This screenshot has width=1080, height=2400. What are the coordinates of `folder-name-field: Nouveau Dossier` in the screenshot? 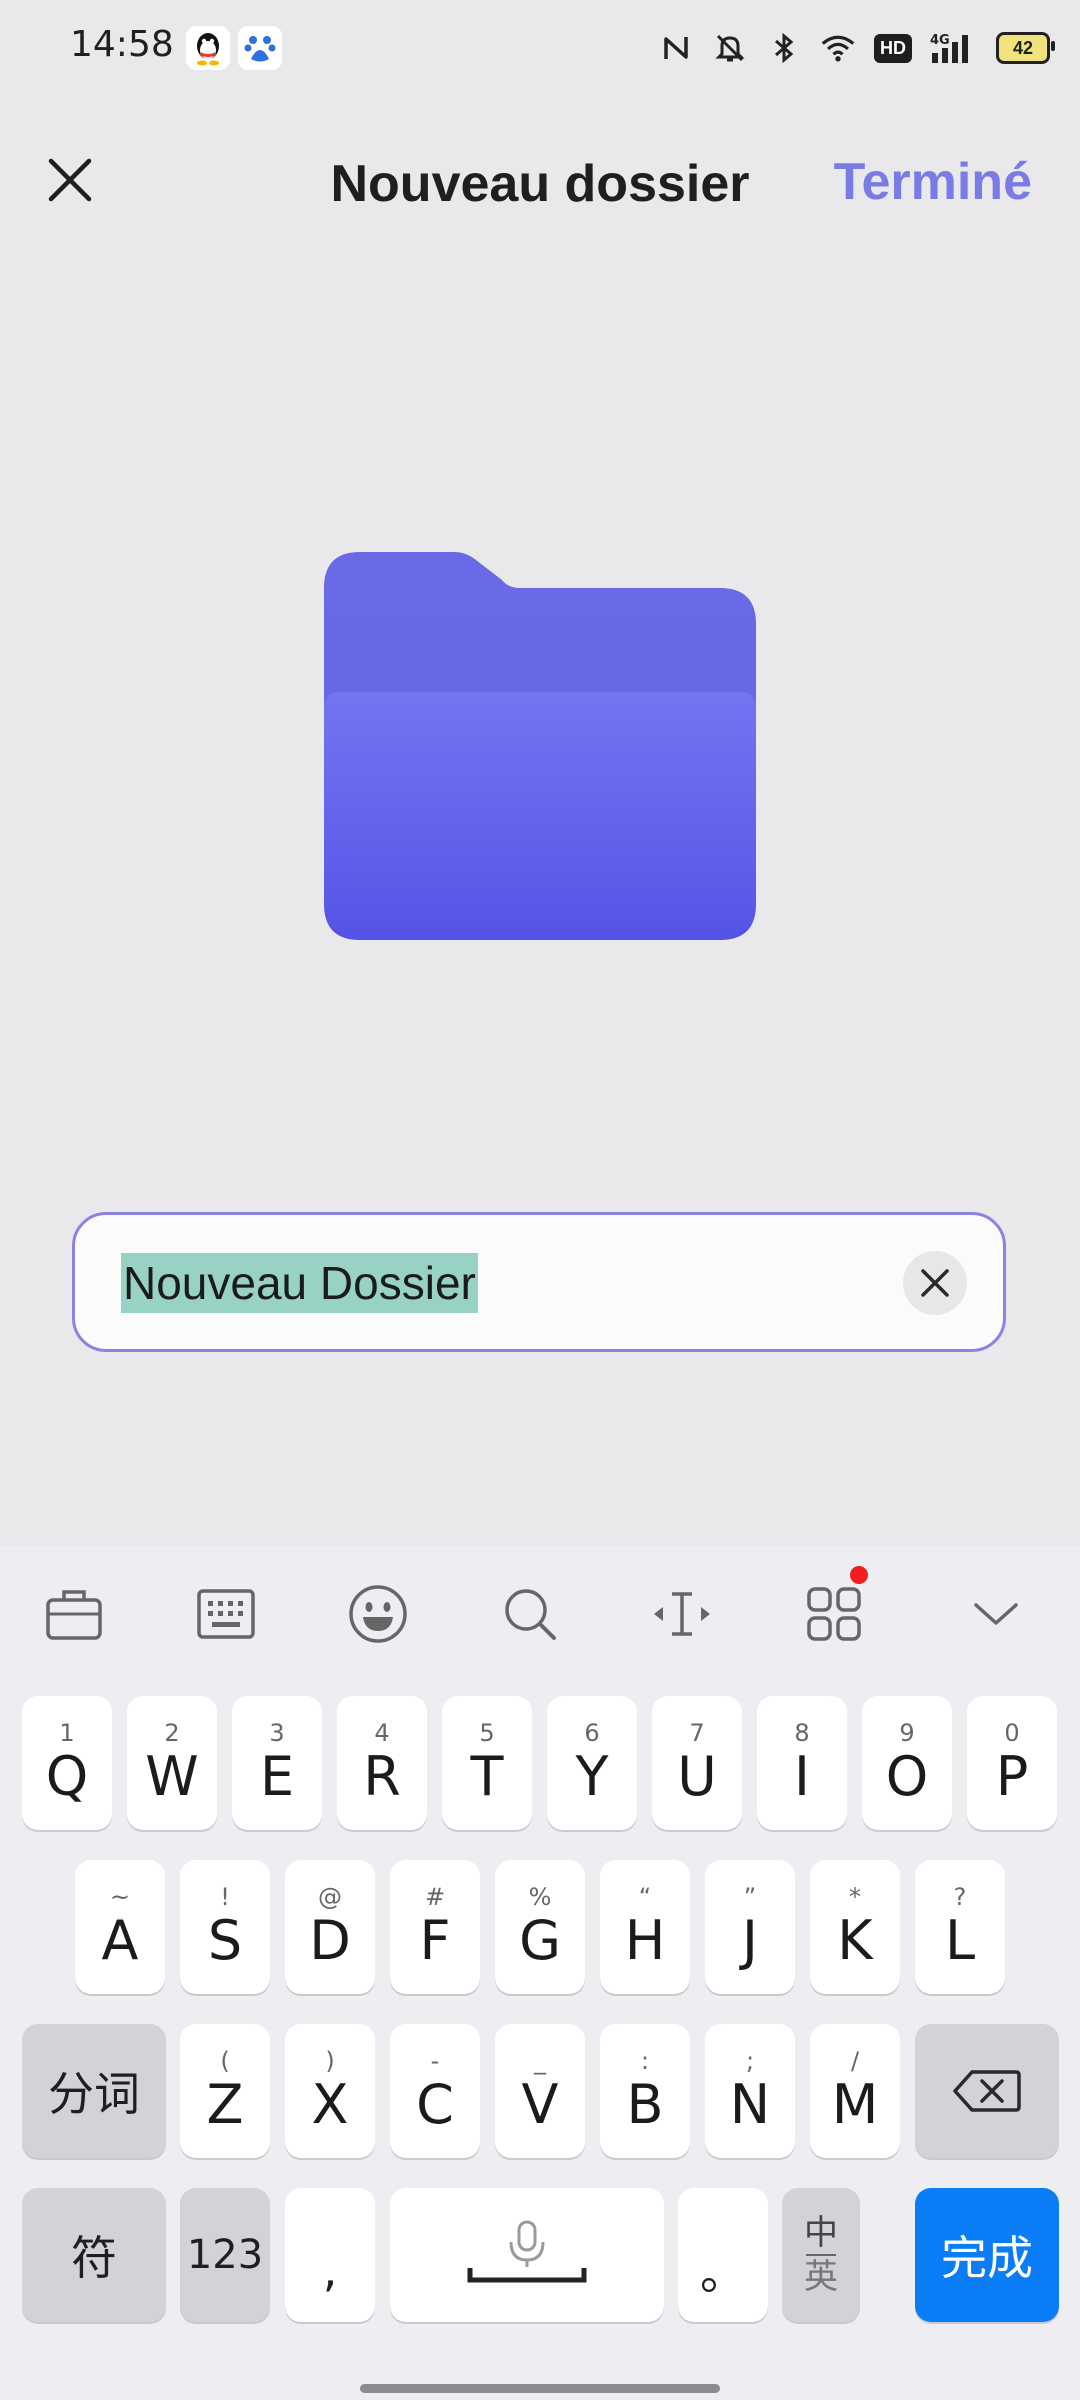 It's located at (539, 1282).